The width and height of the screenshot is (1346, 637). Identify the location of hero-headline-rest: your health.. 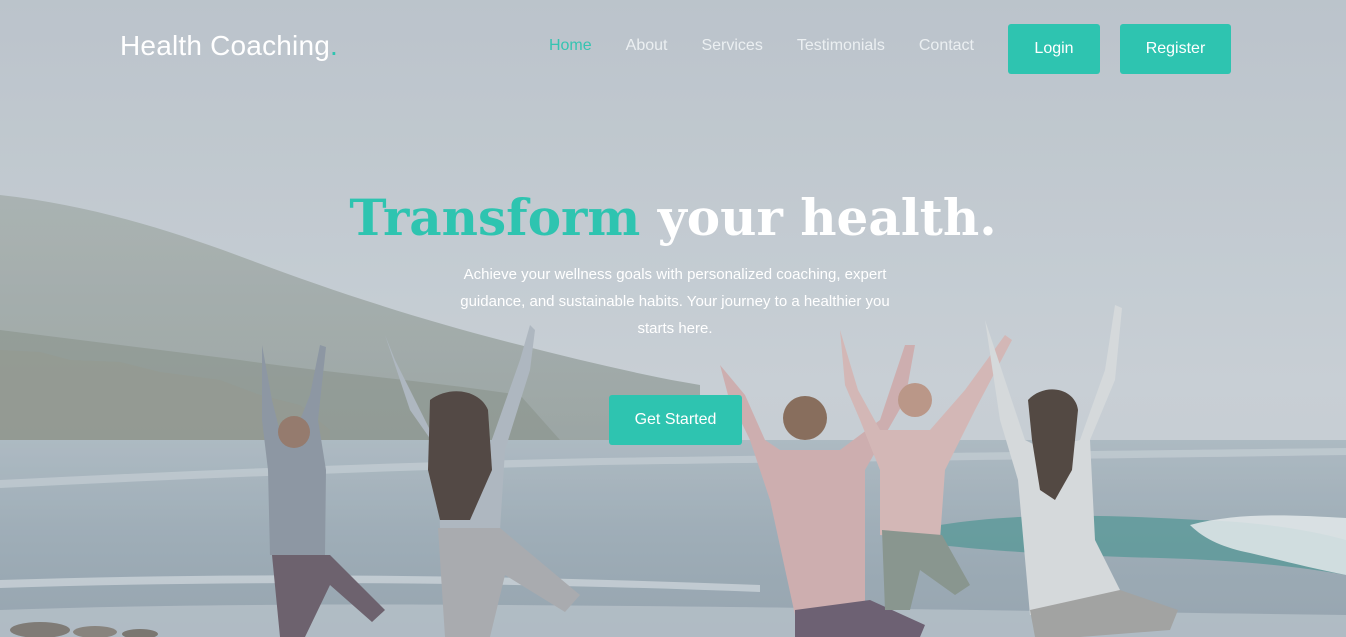
(818, 217).